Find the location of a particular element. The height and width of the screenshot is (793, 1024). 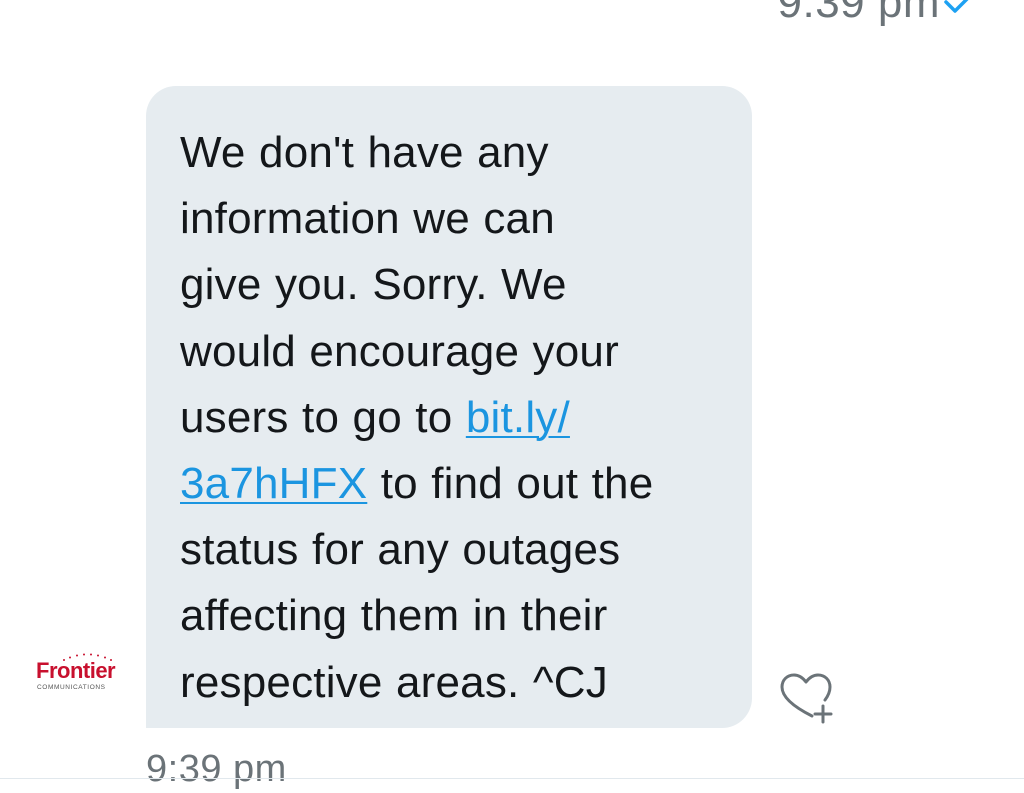

message-line: We don't have any is located at coordinates (364, 152).